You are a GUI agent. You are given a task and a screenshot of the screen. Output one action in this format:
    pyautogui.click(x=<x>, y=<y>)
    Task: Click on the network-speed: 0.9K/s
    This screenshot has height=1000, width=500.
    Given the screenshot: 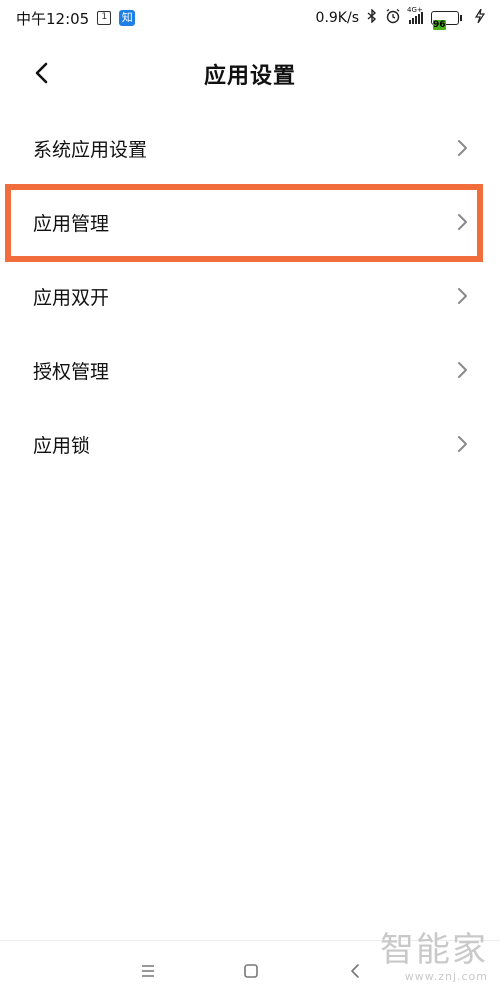 What is the action you would take?
    pyautogui.click(x=337, y=18)
    